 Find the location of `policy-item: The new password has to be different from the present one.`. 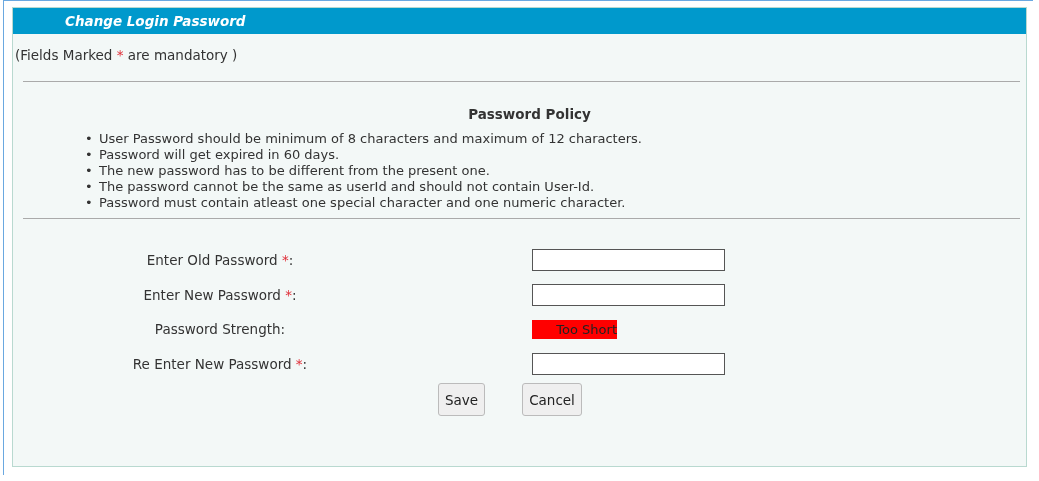

policy-item: The new password has to be different from the present one. is located at coordinates (294, 171).